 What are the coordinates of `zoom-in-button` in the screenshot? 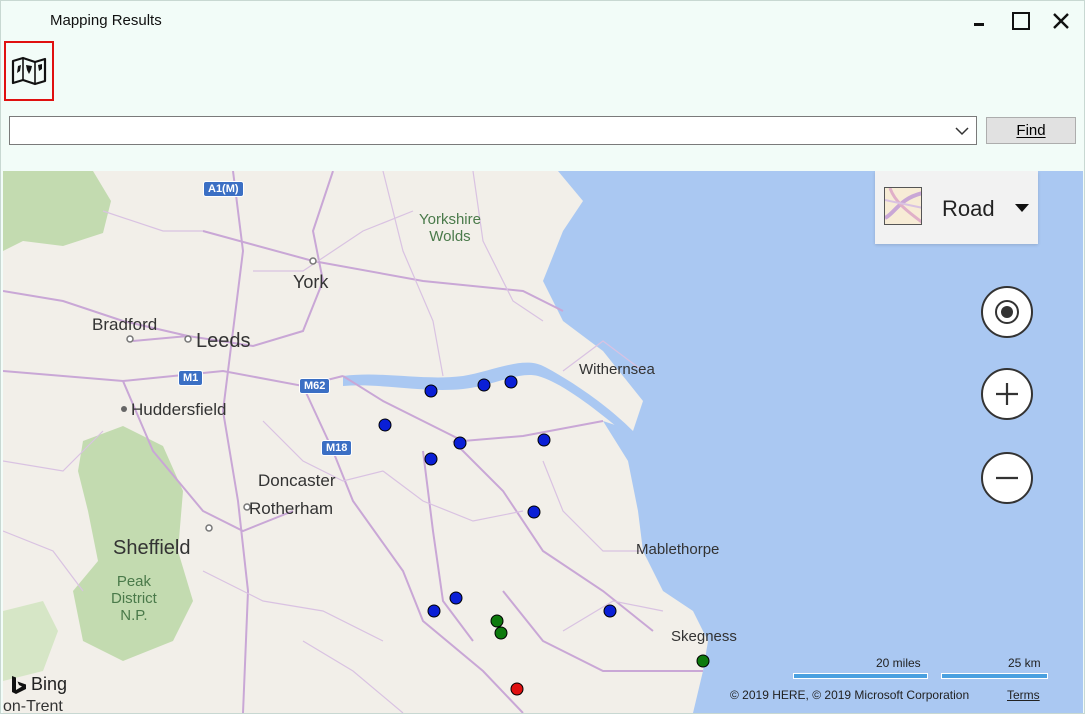 It's located at (1007, 394).